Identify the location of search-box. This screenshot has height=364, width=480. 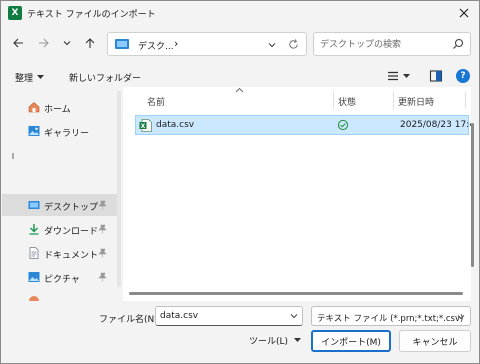
(392, 44).